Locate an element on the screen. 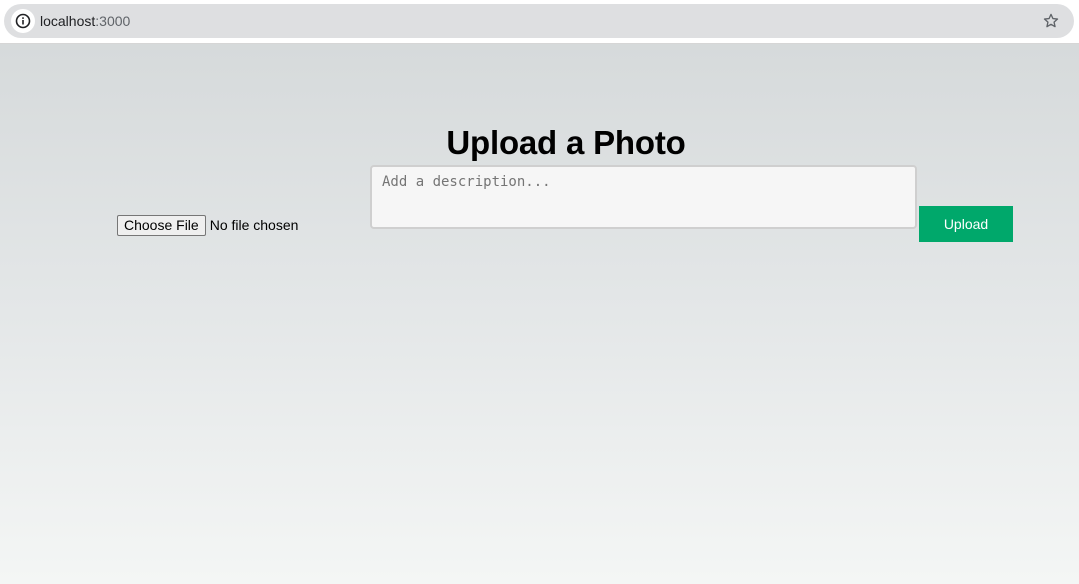 Image resolution: width=1079 pixels, height=584 pixels. info-icon is located at coordinates (23, 21).